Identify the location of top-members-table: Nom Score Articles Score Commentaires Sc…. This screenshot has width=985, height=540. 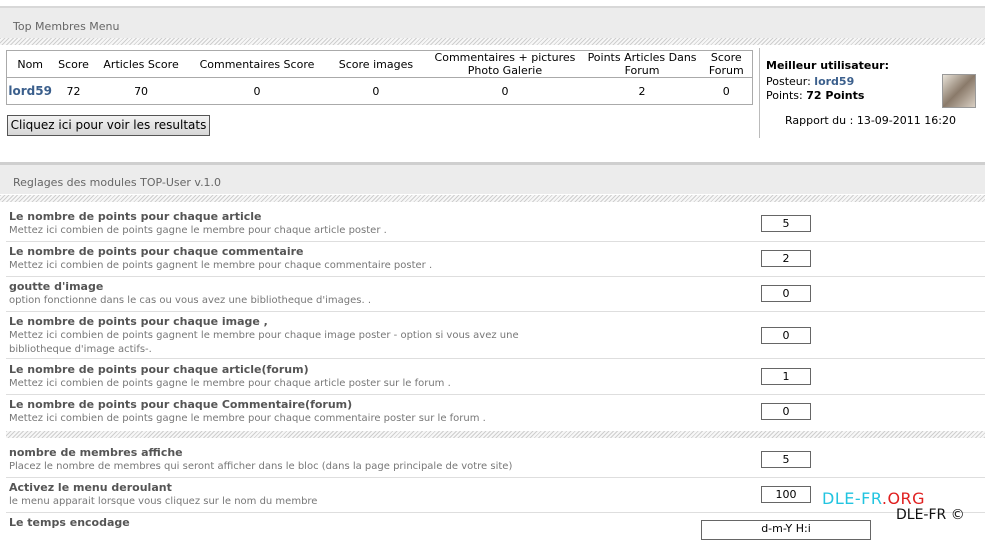
(379, 77).